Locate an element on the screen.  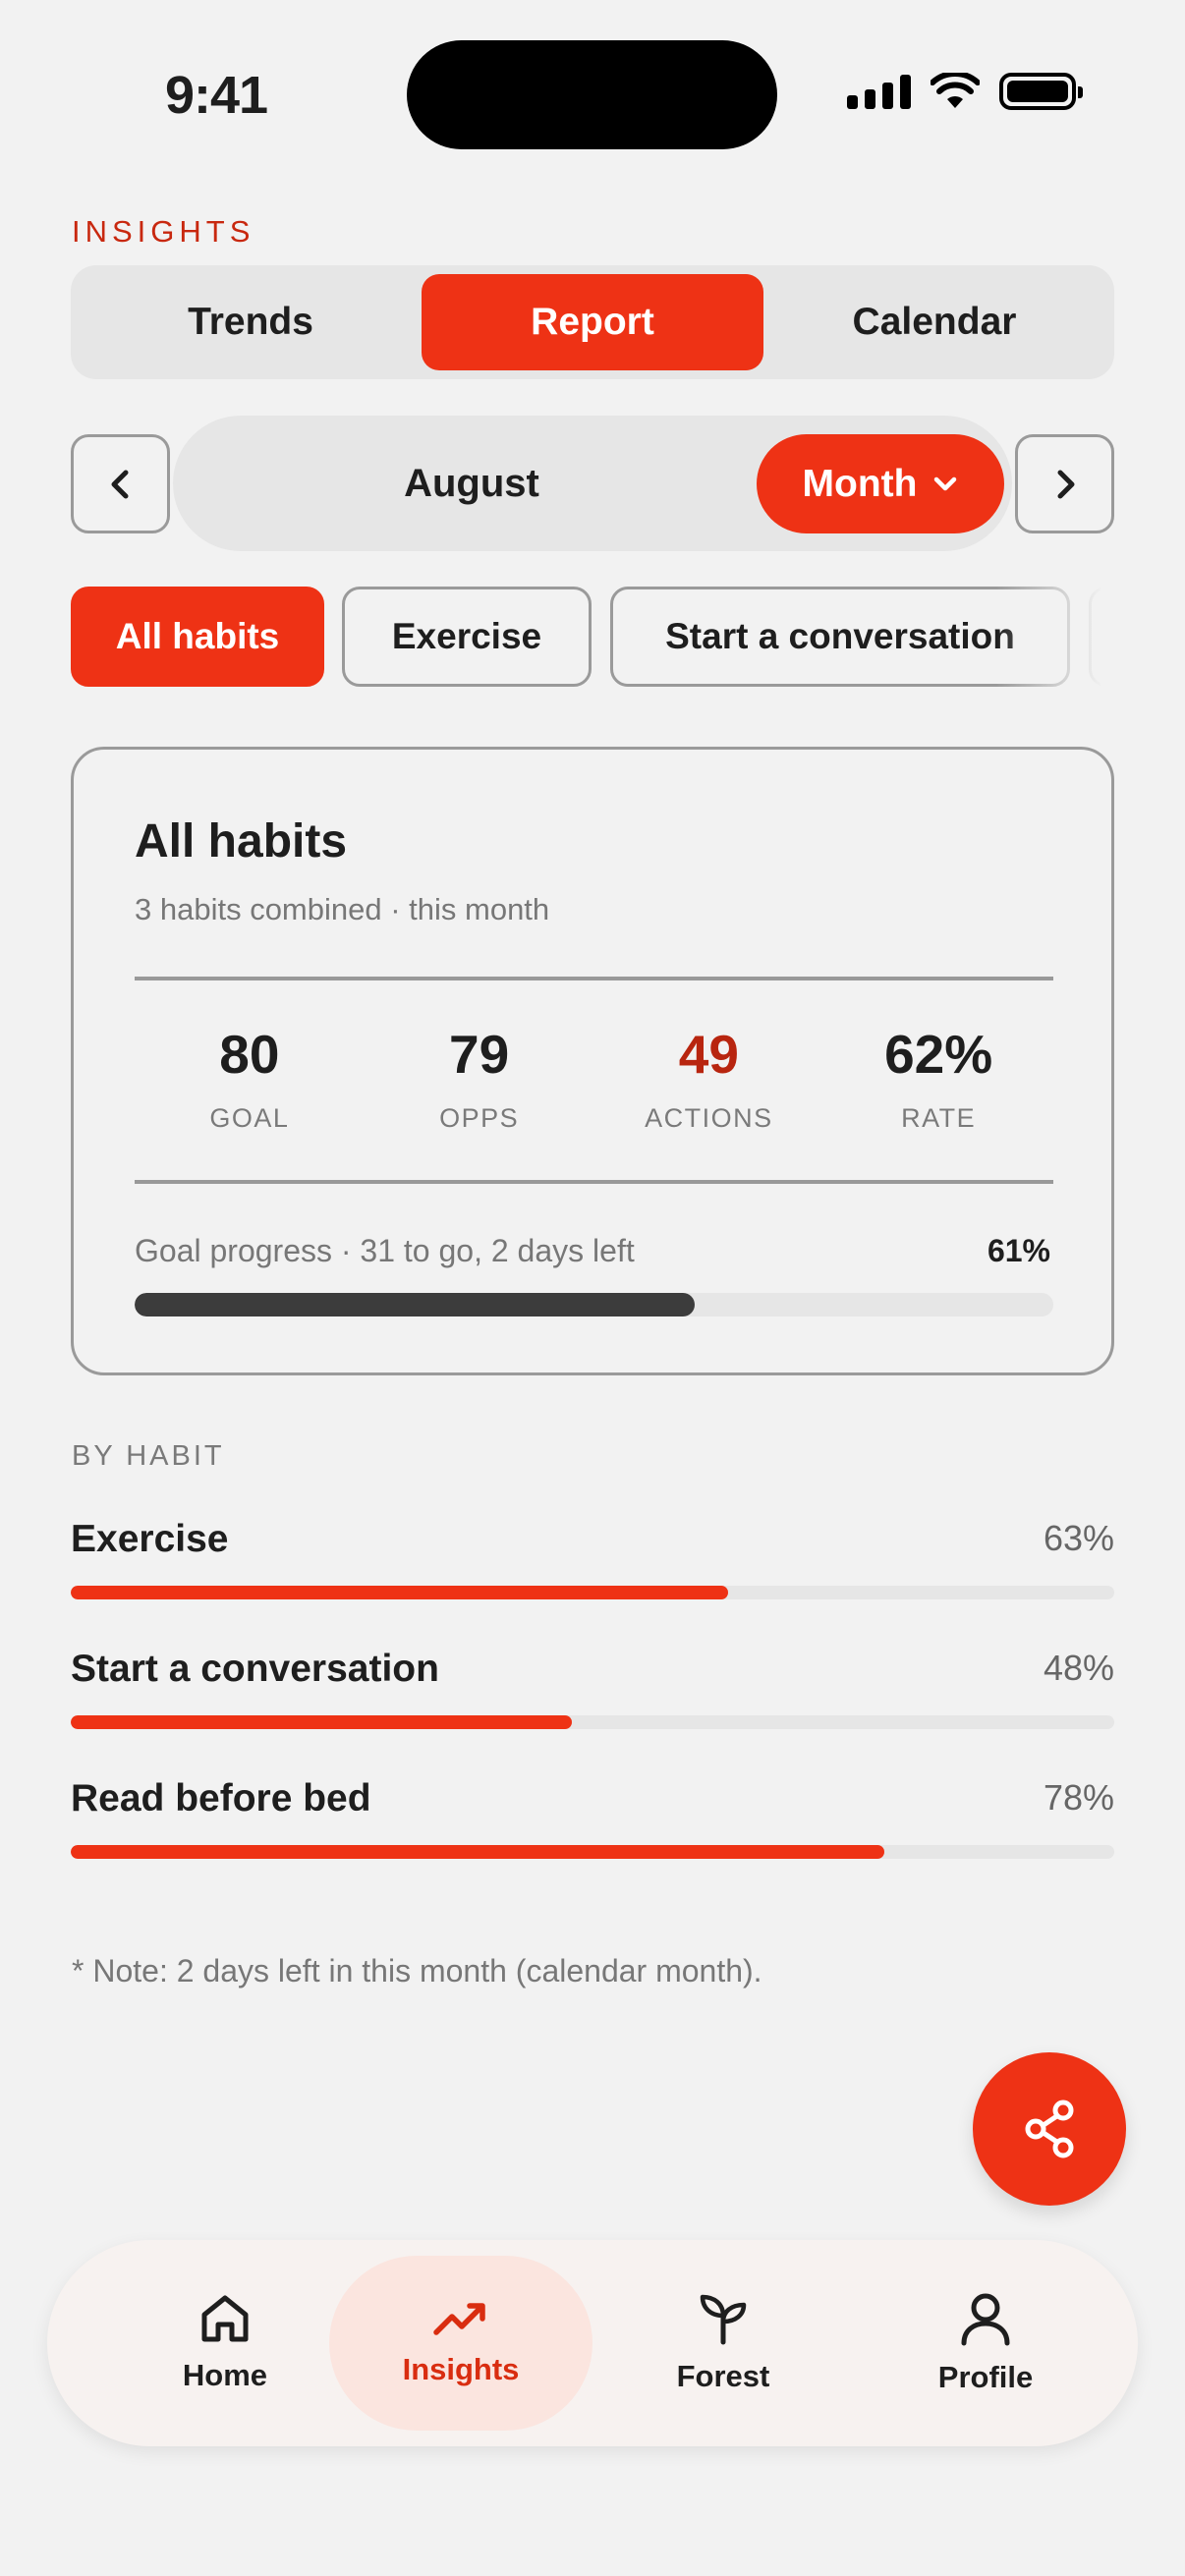
battery-icon is located at coordinates (1041, 91).